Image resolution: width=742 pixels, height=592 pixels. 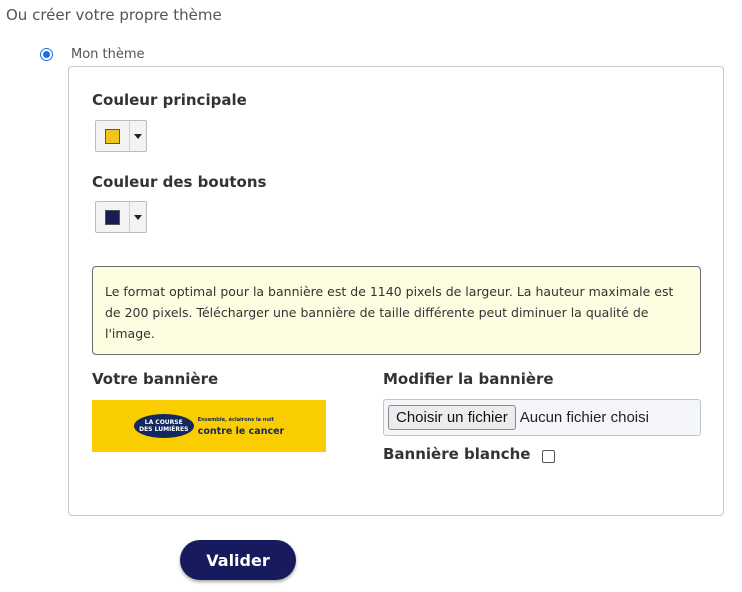 What do you see at coordinates (108, 54) in the screenshot?
I see `theme-radio-label: Mon thème` at bounding box center [108, 54].